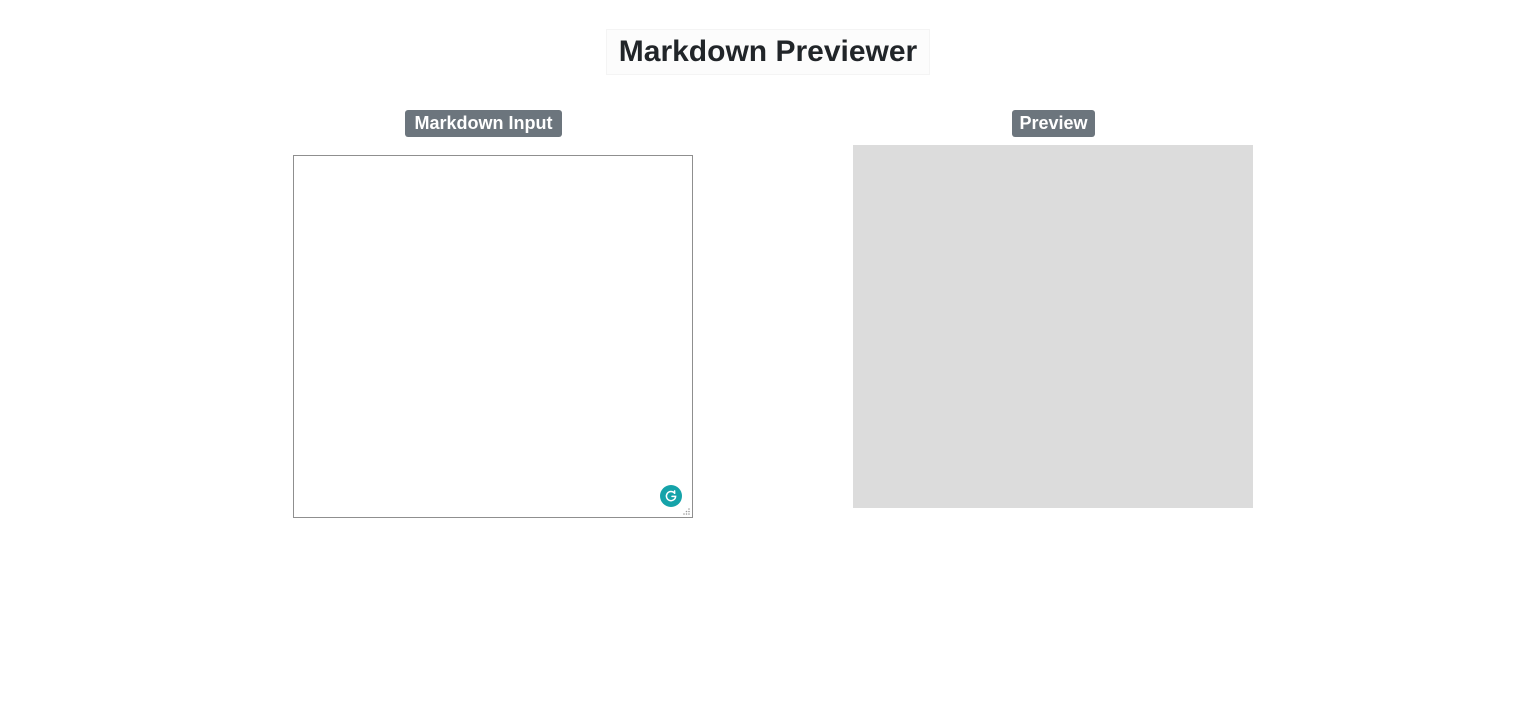  Describe the element at coordinates (686, 511) in the screenshot. I see `resize-handle-icon` at that location.